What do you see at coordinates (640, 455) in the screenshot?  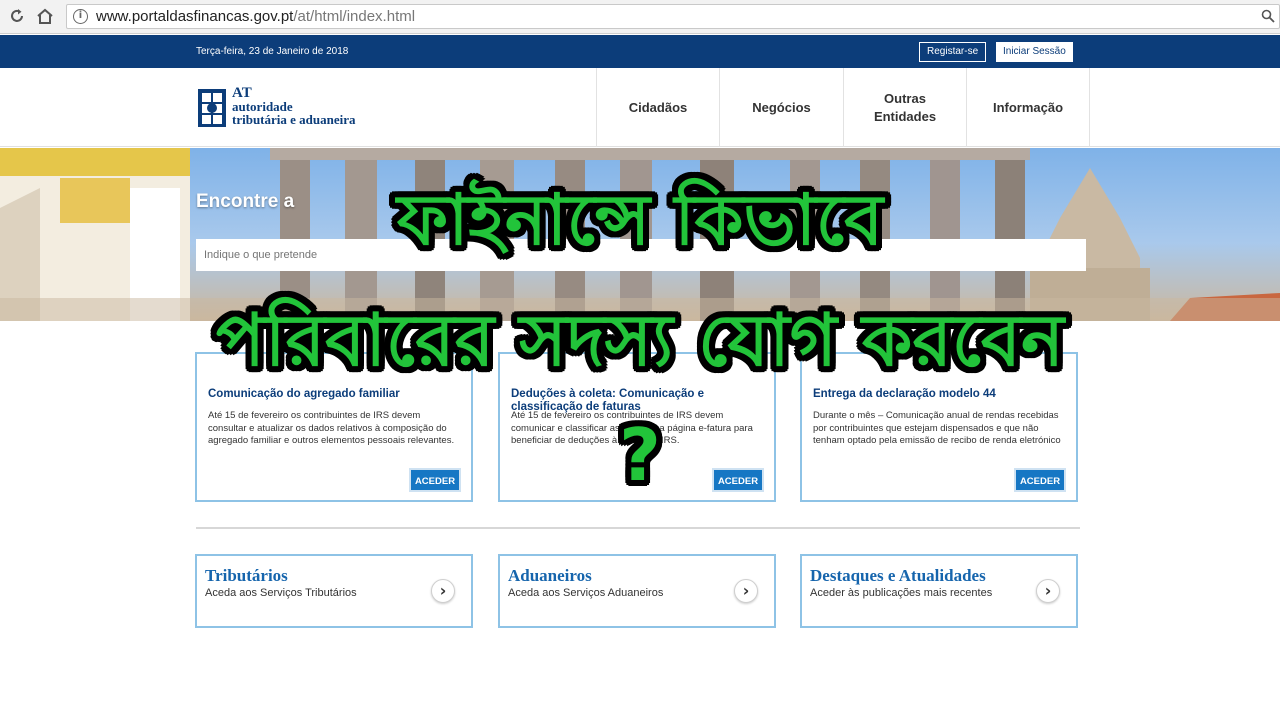 I see `overlay-question-mark: ?` at bounding box center [640, 455].